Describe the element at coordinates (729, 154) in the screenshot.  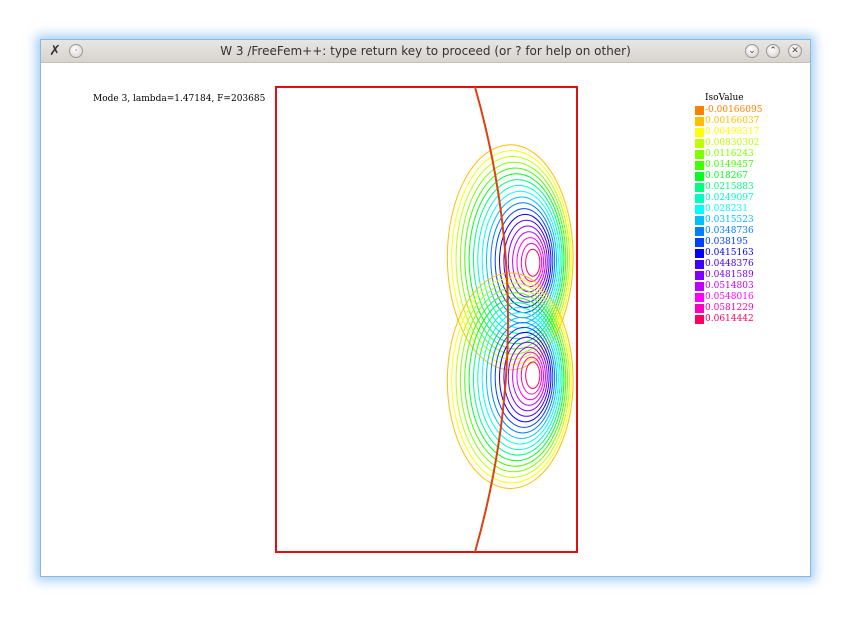
I see `legend-label: 0.0116243` at that location.